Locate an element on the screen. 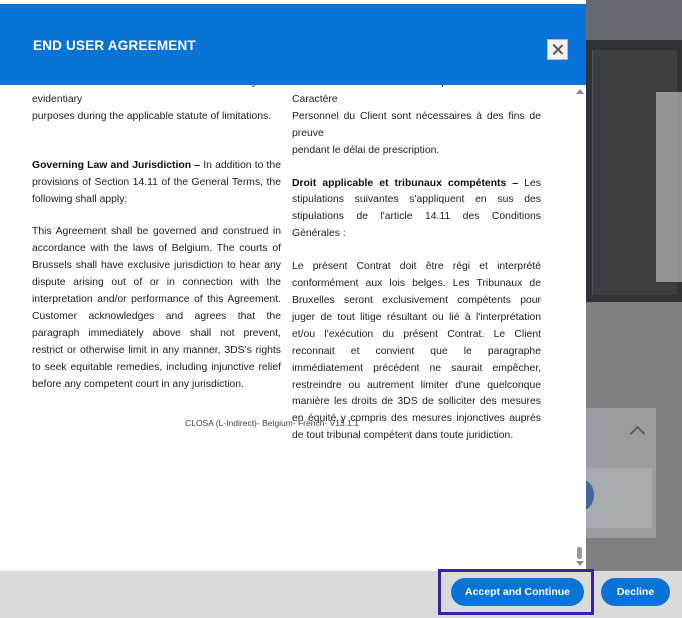 The height and width of the screenshot is (618, 682). background-app-card is located at coordinates (619, 498).